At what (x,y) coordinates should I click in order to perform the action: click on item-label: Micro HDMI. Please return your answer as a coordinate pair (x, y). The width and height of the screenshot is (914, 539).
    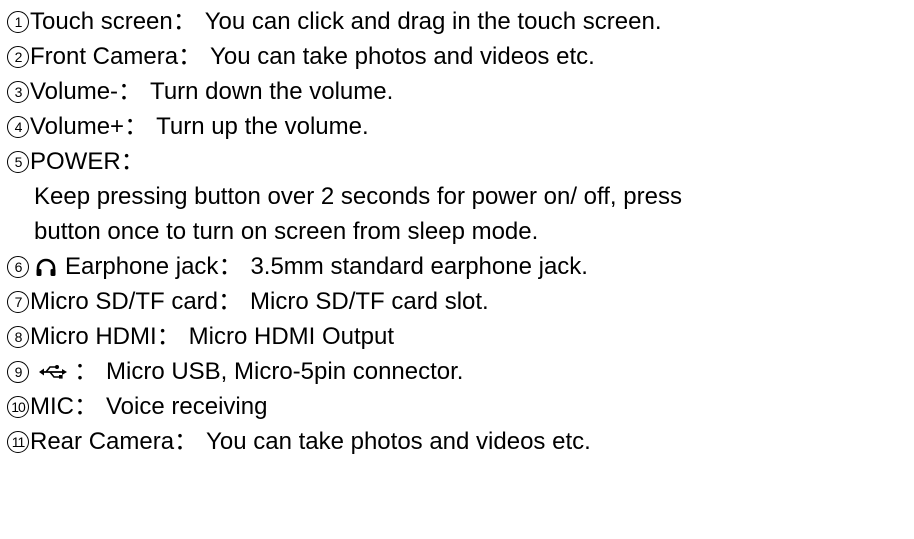
    Looking at the image, I should click on (93, 336).